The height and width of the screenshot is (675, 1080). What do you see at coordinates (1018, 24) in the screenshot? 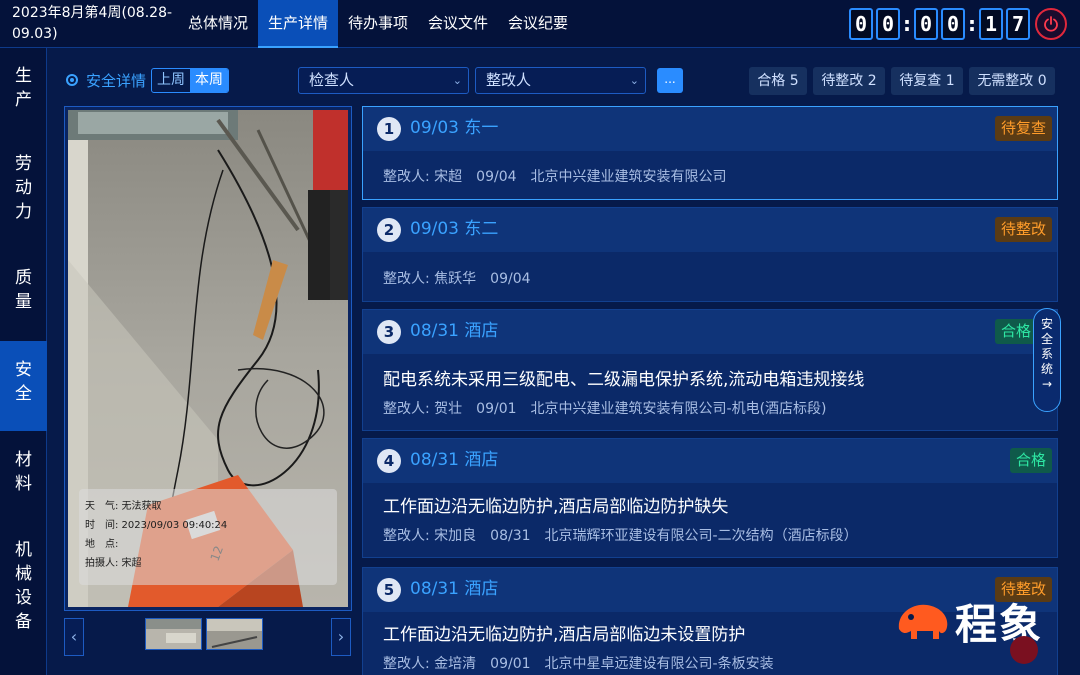
I see `timer-digit: 7` at bounding box center [1018, 24].